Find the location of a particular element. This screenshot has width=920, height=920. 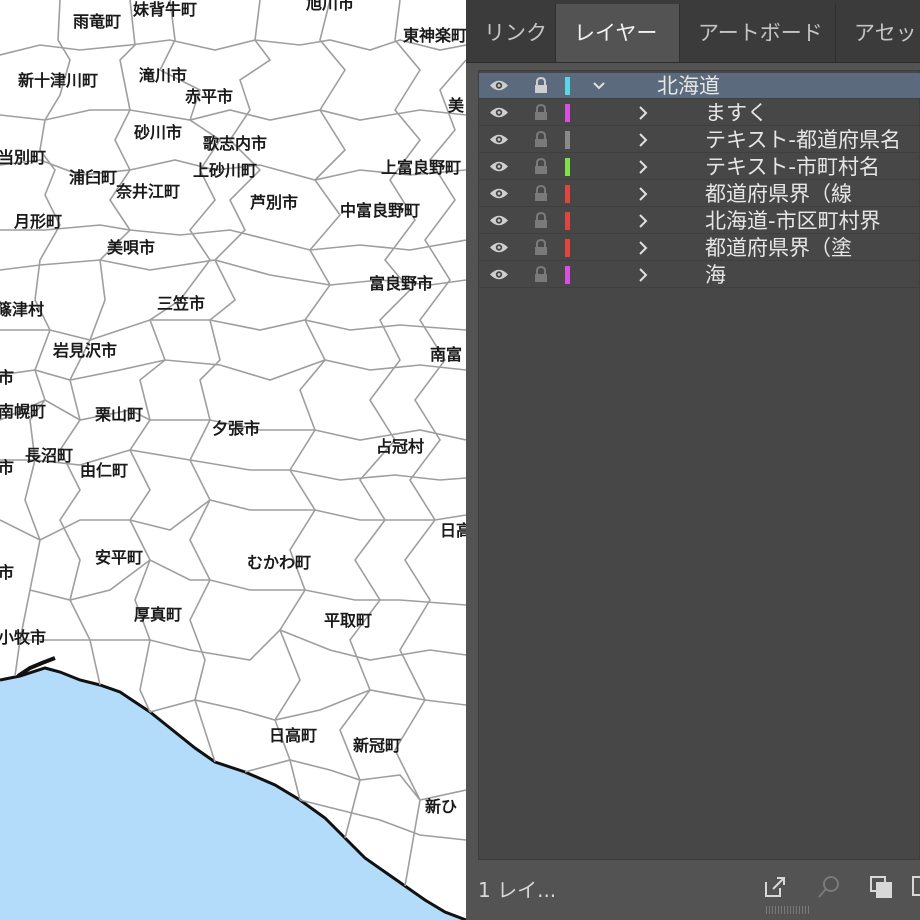

search-icon is located at coordinates (829, 887).